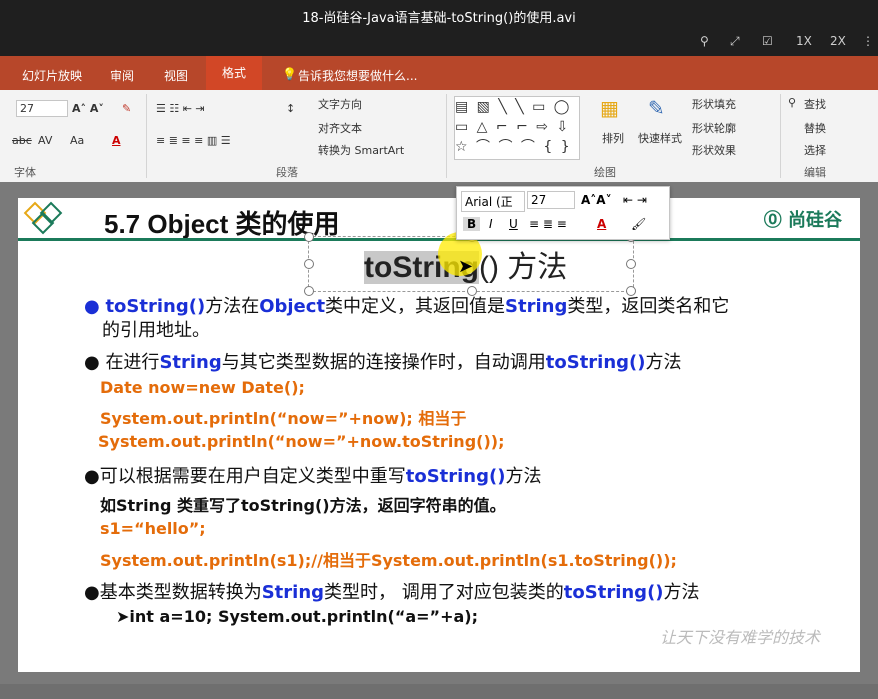 The height and width of the screenshot is (699, 878). Describe the element at coordinates (340, 104) in the screenshot. I see `text-direction-button: 文字方向` at that location.